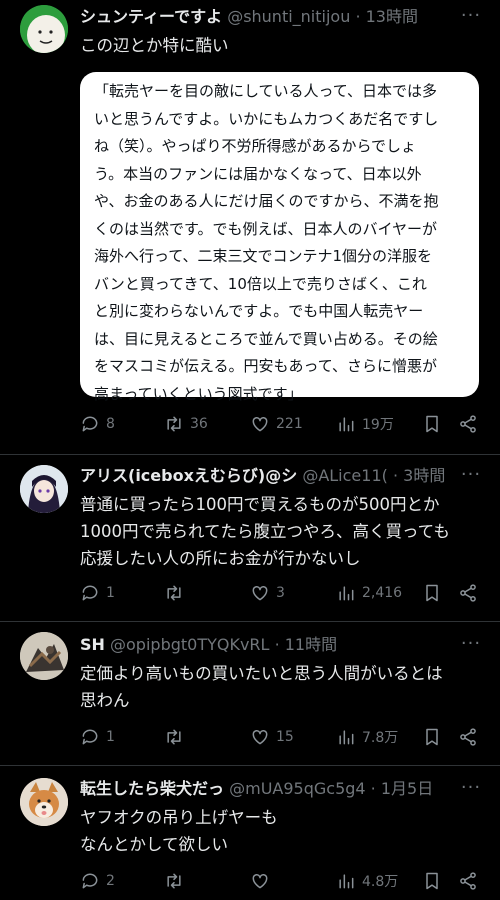 Image resolution: width=500 pixels, height=900 pixels. I want to click on views-button: 19万, so click(365, 424).